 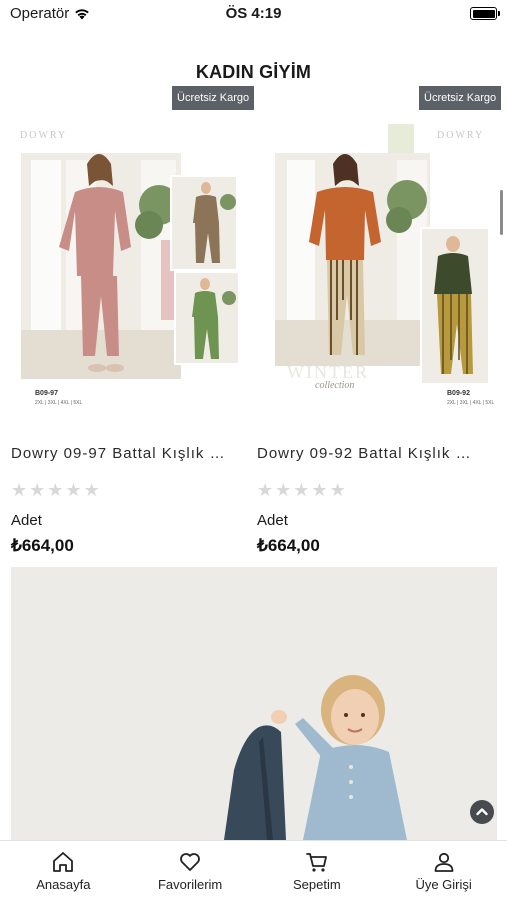 I want to click on model-code: B09-92, so click(x=458, y=393).